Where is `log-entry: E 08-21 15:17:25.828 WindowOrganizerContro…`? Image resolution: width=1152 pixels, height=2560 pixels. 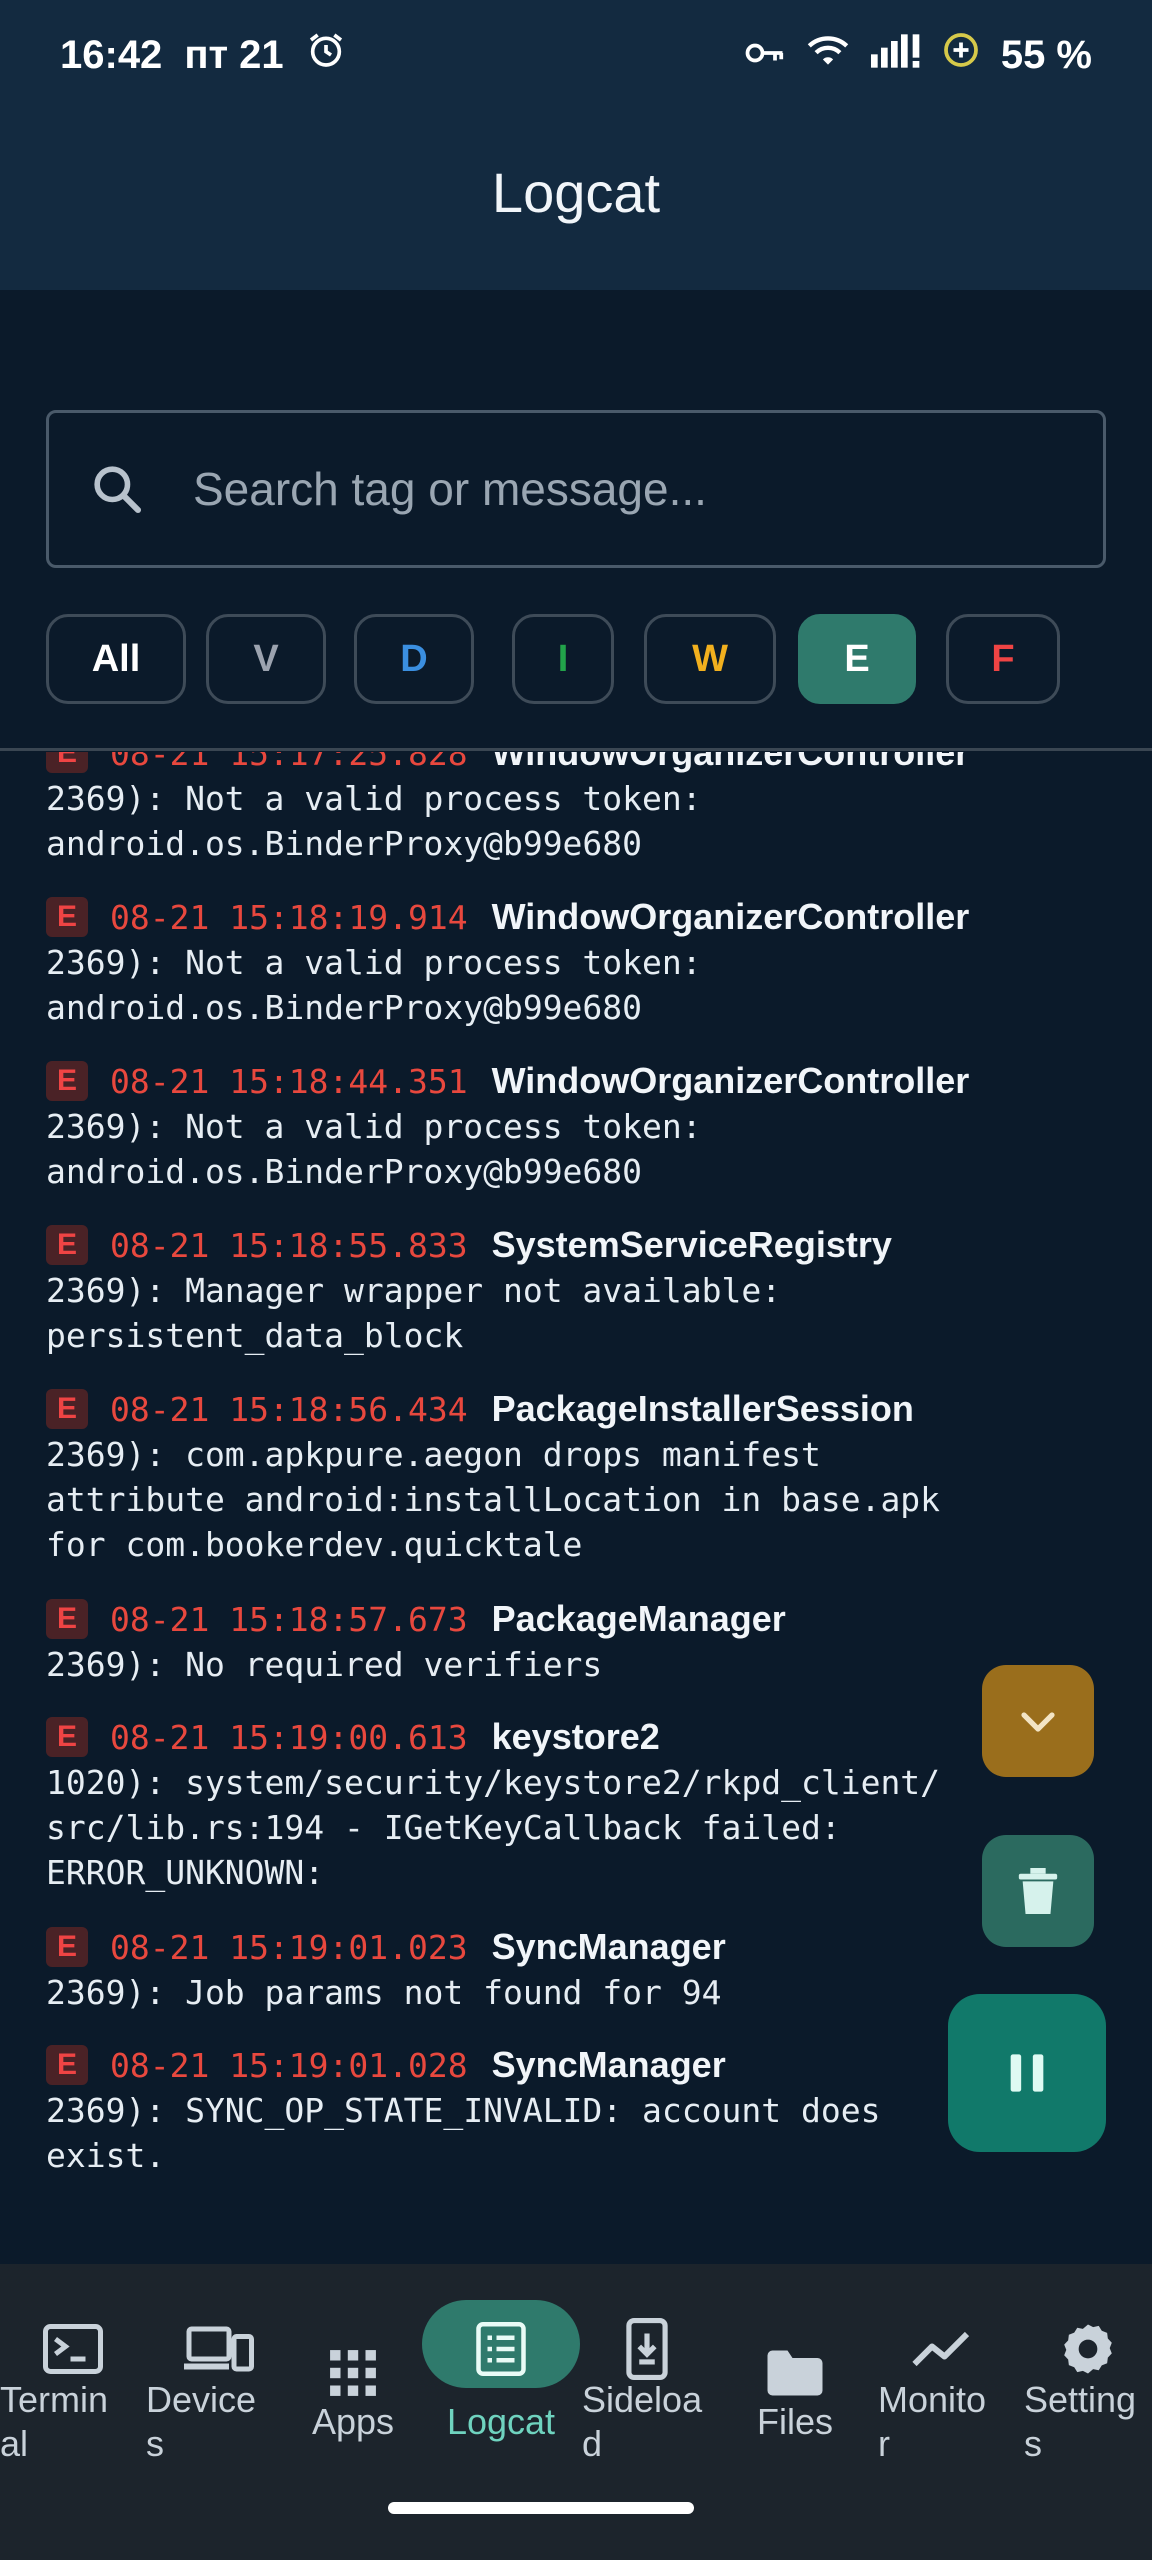
log-entry: E 08-21 15:17:25.828 WindowOrganizerContro… is located at coordinates (591, 809).